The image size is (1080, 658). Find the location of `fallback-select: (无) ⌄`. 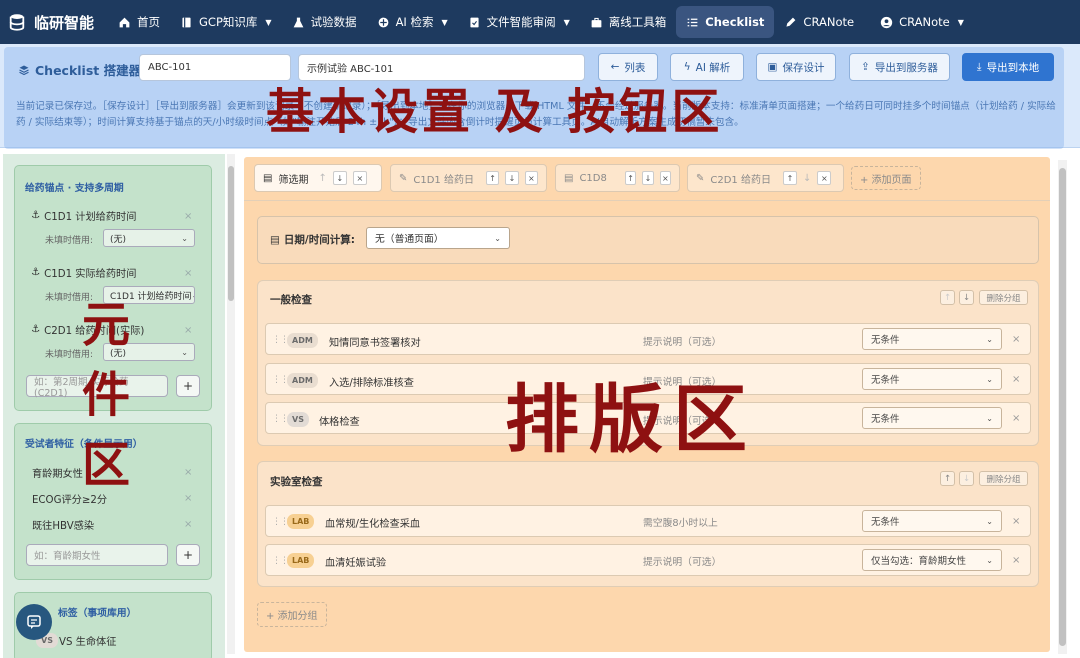

fallback-select: (无) ⌄ is located at coordinates (149, 238).